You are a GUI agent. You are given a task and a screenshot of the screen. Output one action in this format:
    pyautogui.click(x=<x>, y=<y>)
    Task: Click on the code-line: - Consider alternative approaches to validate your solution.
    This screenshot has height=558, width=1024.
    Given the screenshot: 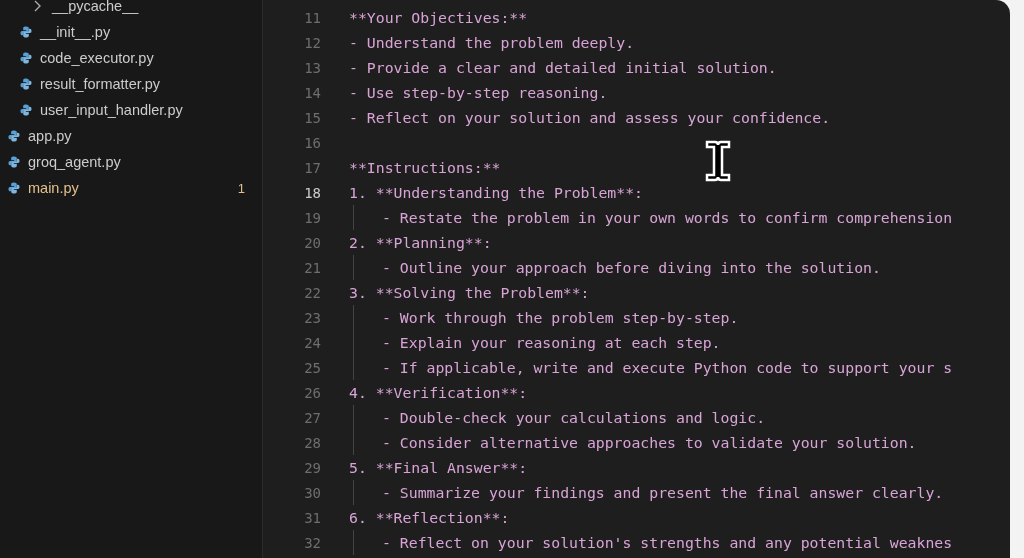 What is the action you would take?
    pyautogui.click(x=649, y=442)
    